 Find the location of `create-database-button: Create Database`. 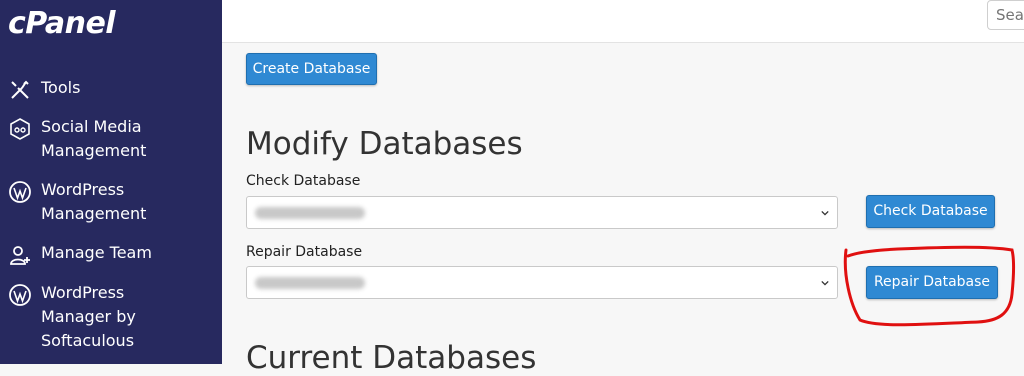

create-database-button: Create Database is located at coordinates (311, 69).